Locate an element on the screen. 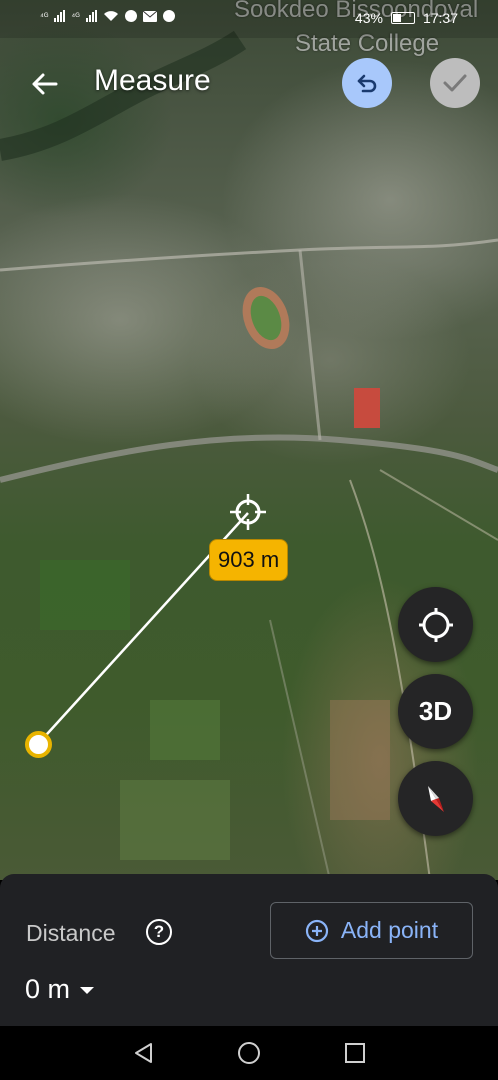 This screenshot has height=1080, width=498. system-nav-bar is located at coordinates (249, 1053).